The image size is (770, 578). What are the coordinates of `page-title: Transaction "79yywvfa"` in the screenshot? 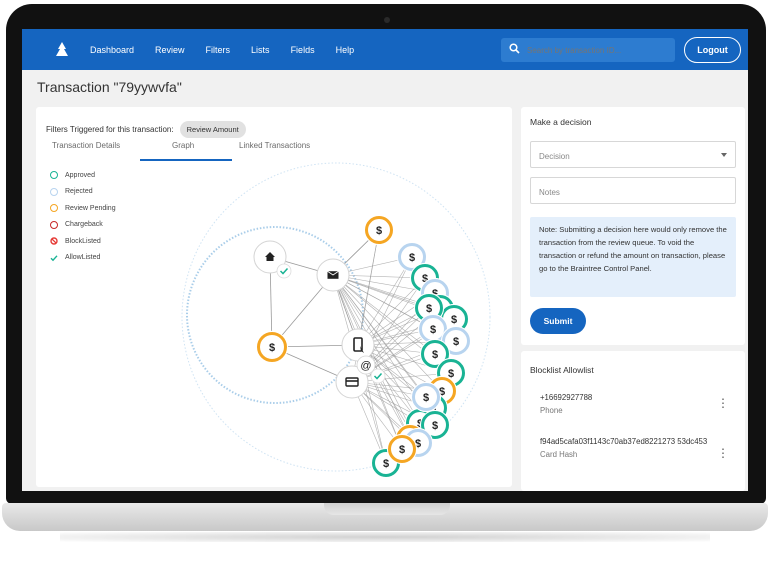 It's located at (109, 87).